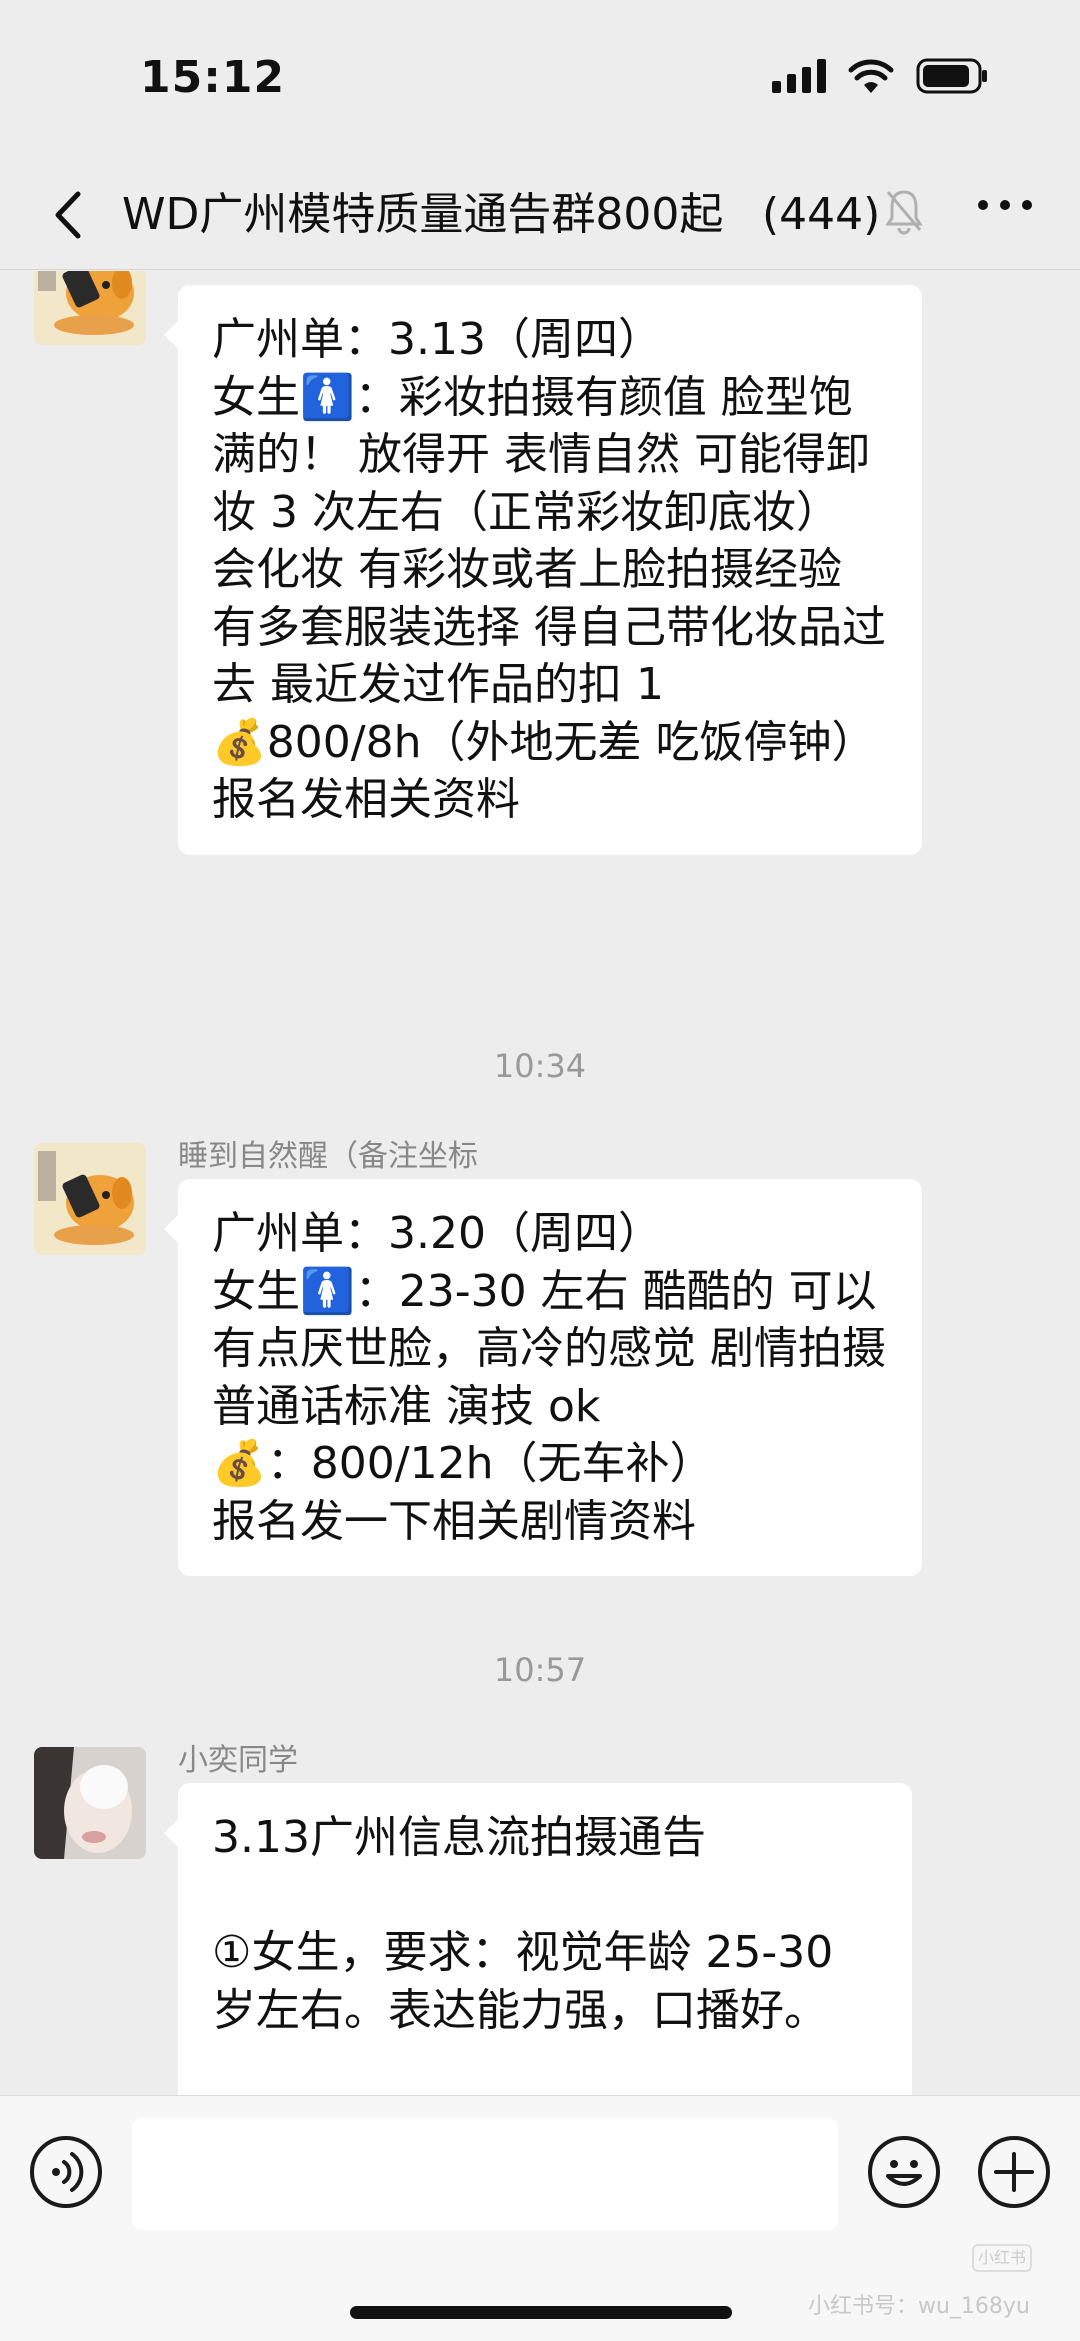 The image size is (1080, 2341). Describe the element at coordinates (819, 215) in the screenshot. I see `member-count: (444)` at that location.